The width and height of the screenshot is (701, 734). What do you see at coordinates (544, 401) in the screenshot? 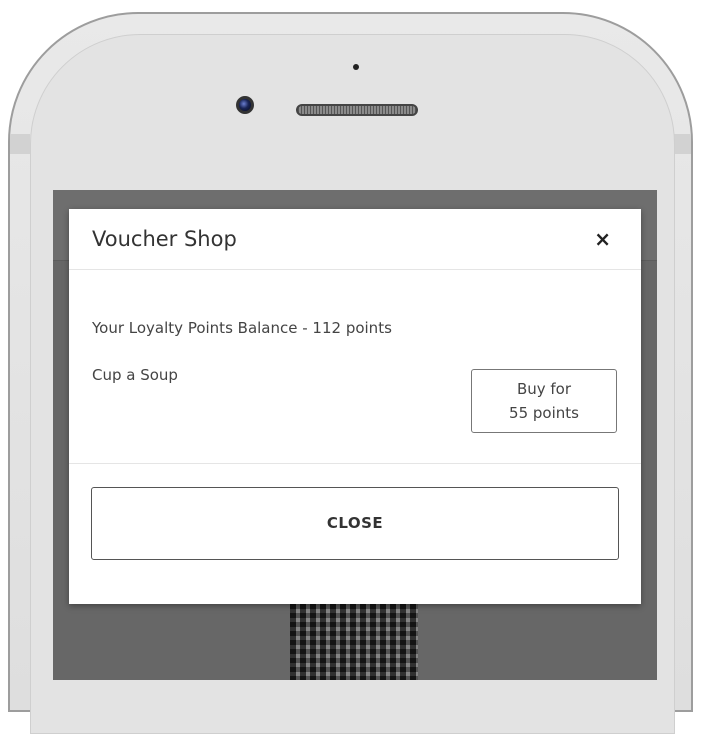
I see `buy-voucher-button: Buy for 55 points` at bounding box center [544, 401].